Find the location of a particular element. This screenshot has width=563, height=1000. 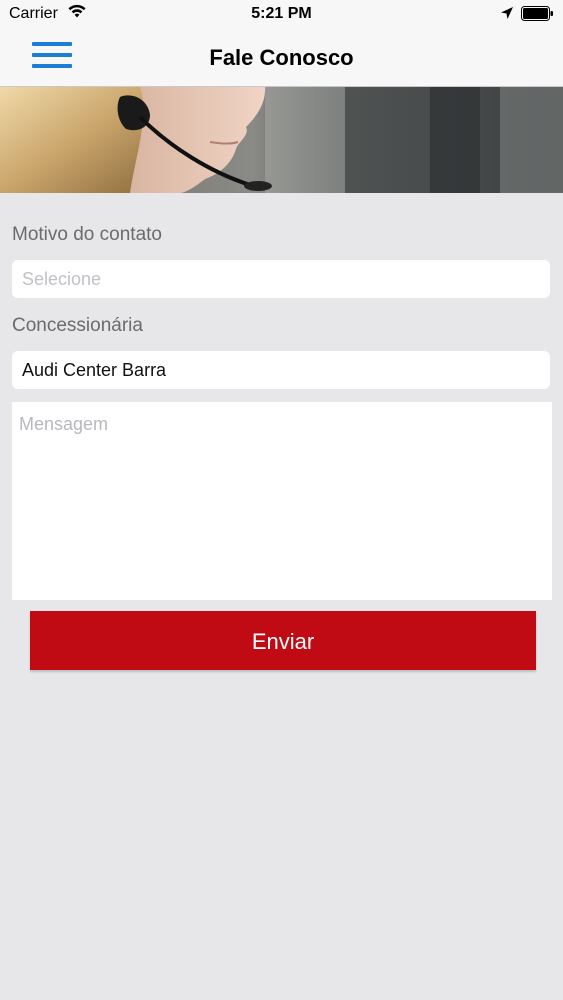

motivo-select-field: Selecione is located at coordinates (281, 279).